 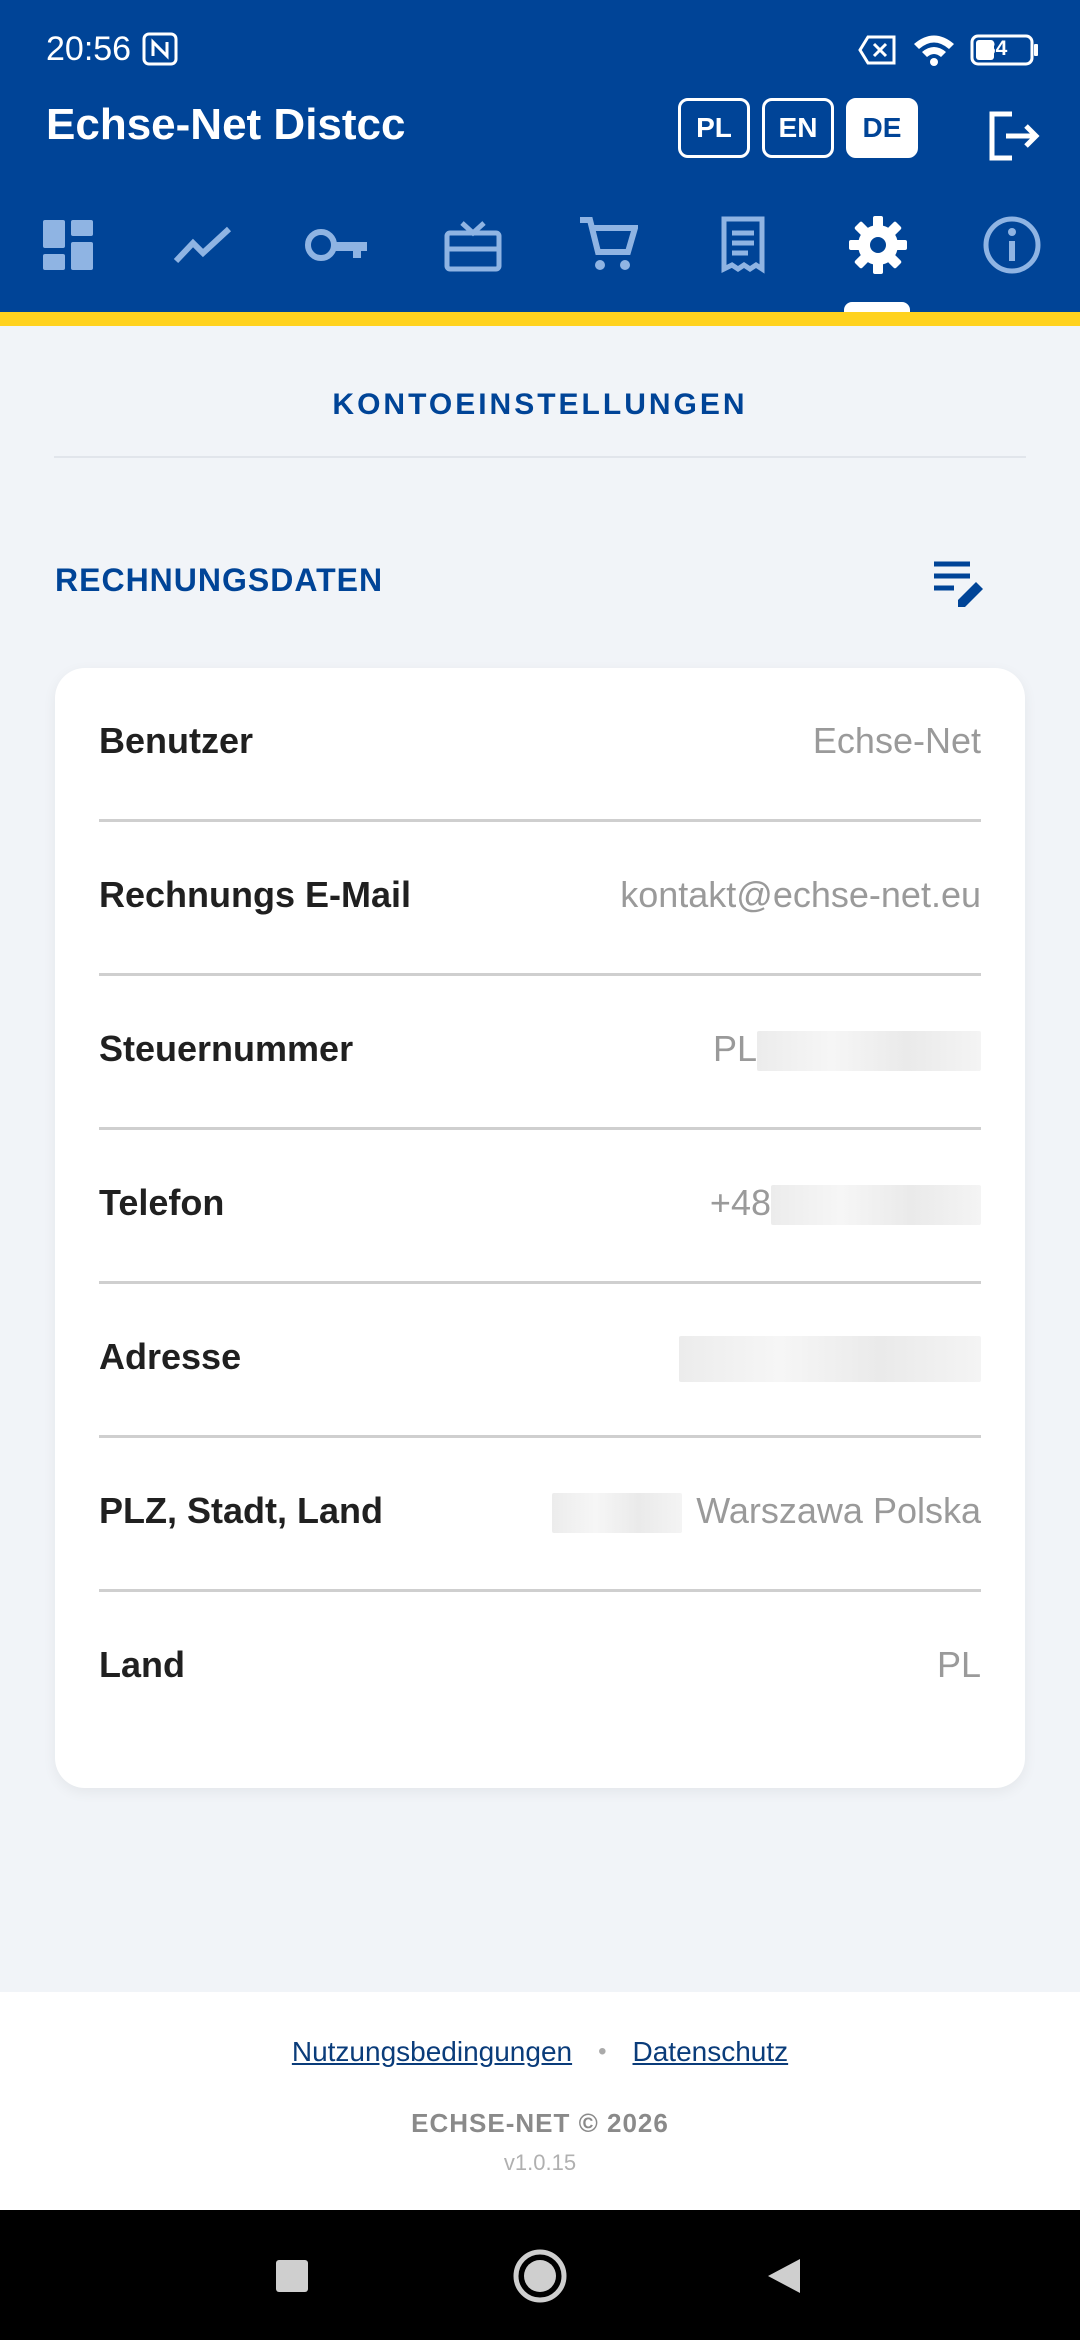 I want to click on status-time: 20:56, so click(x=89, y=49).